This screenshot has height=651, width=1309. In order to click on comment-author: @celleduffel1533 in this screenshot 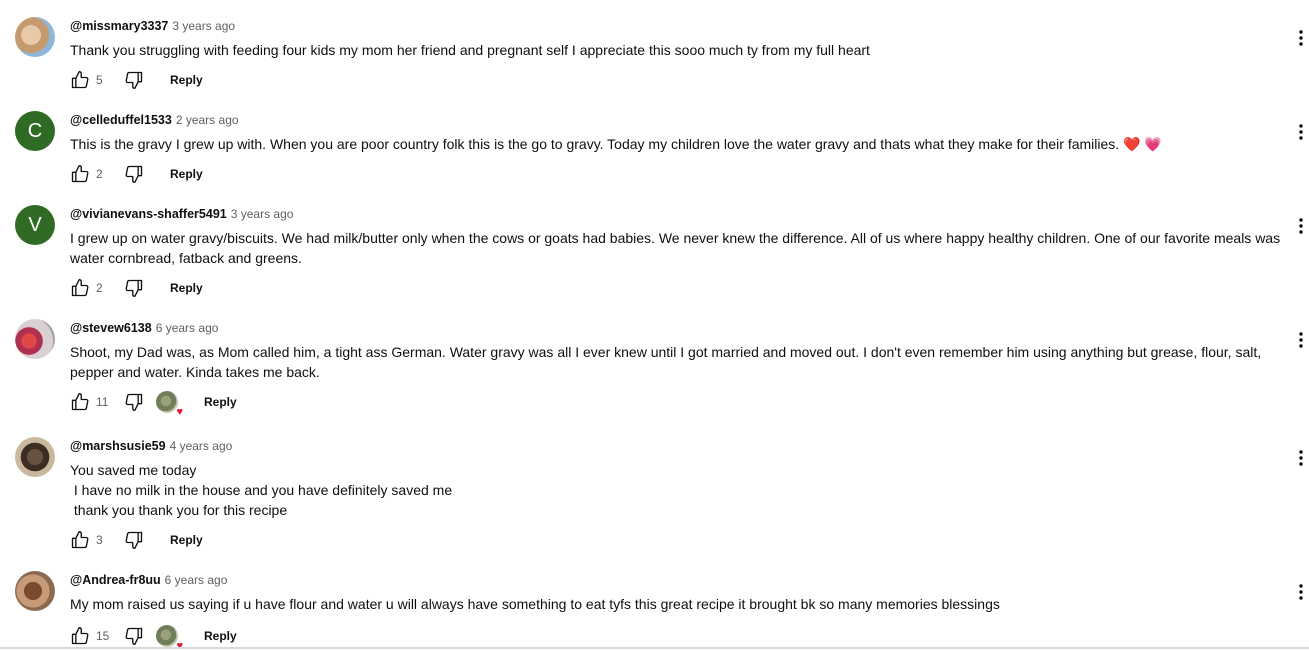, I will do `click(121, 120)`.